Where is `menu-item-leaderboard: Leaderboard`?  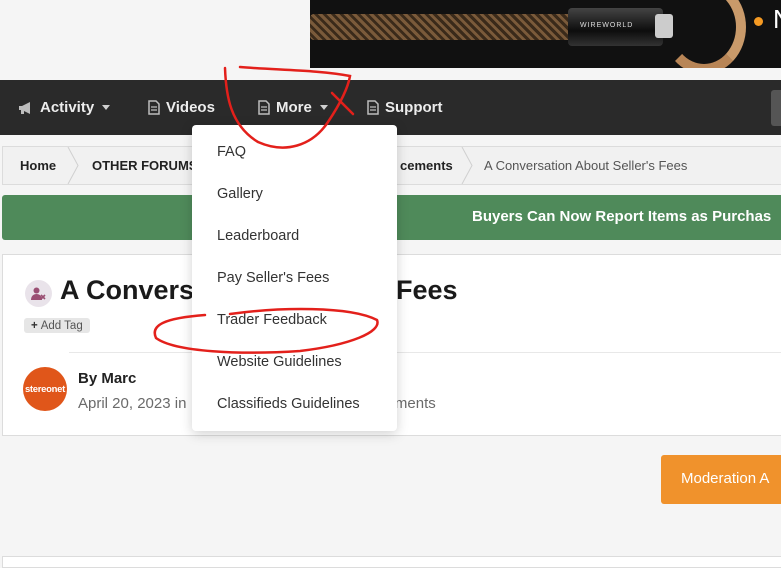
menu-item-leaderboard: Leaderboard is located at coordinates (258, 236).